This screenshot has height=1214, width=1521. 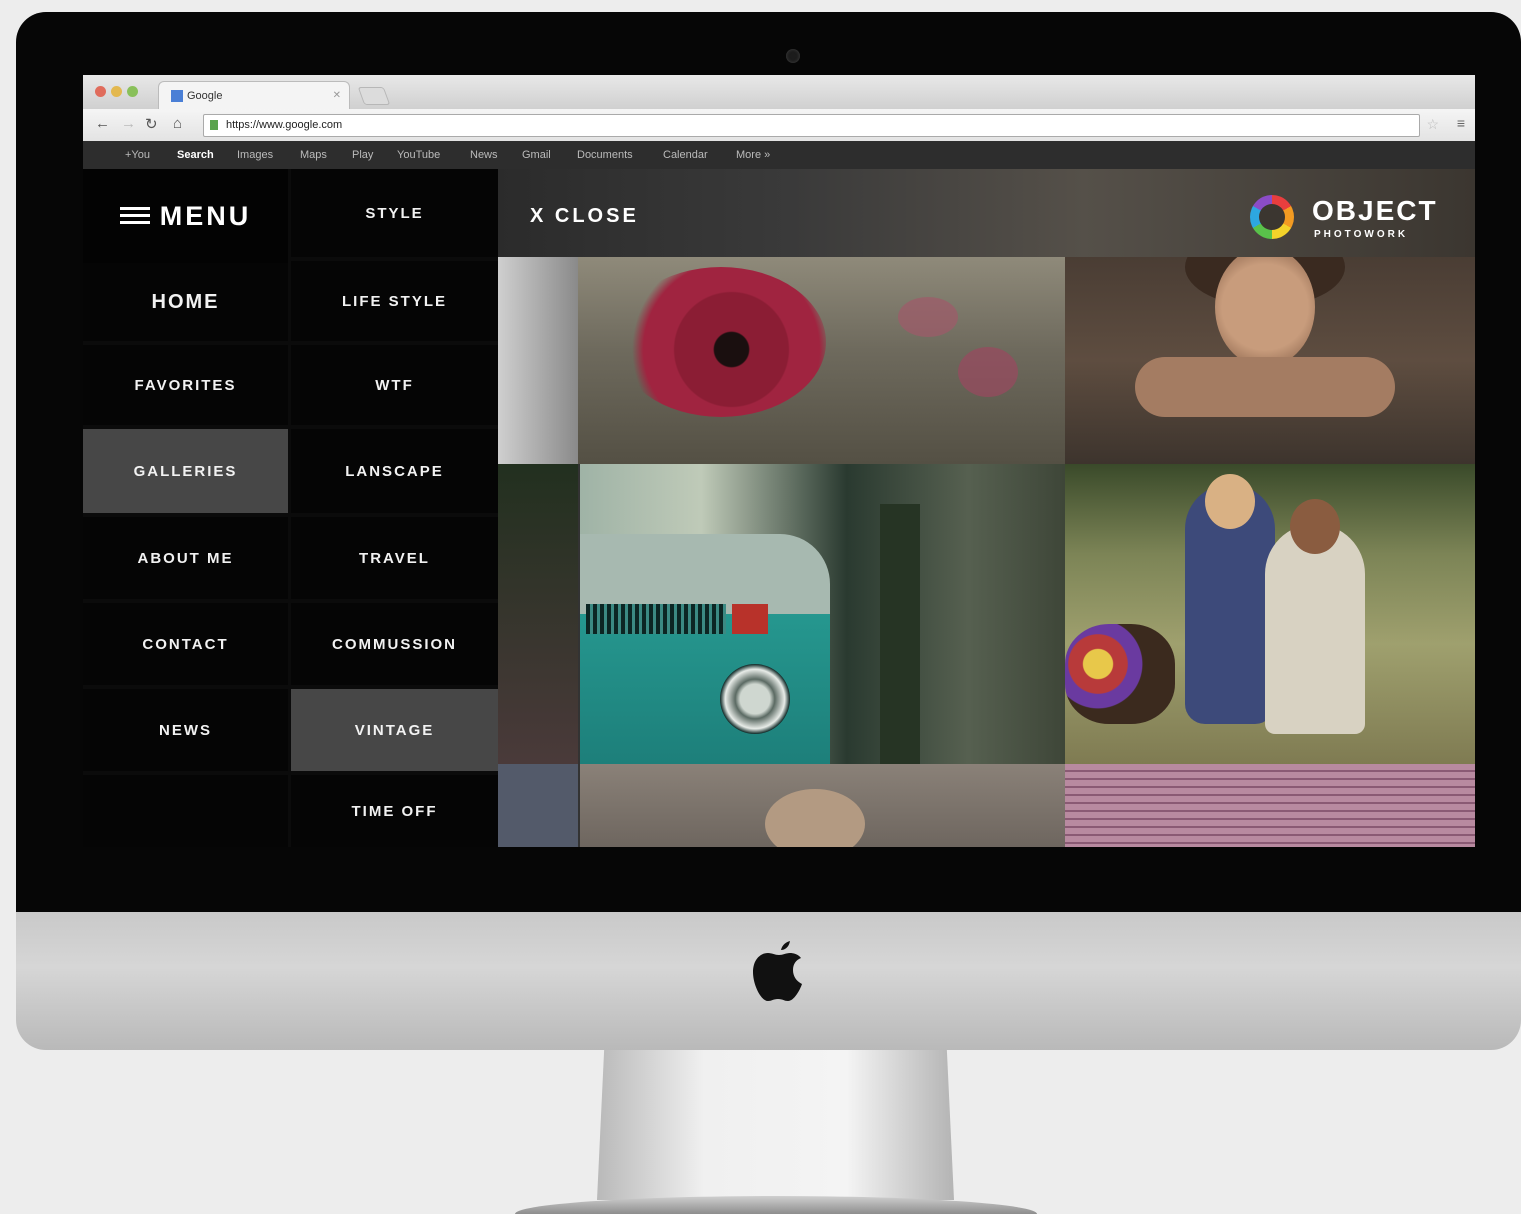 I want to click on gbar-link-search: Search, so click(x=195, y=155).